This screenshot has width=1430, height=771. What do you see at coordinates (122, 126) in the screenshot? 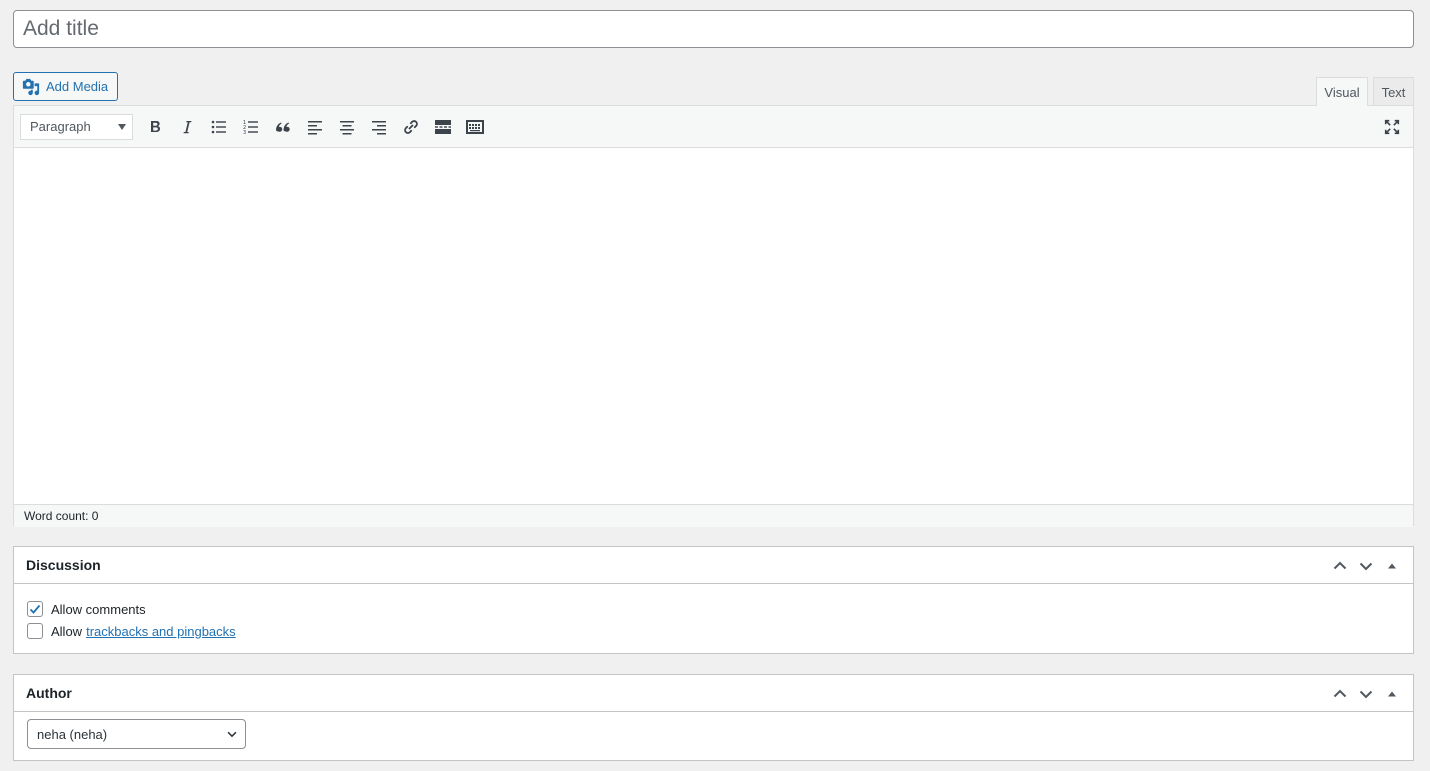
I see `caret-down-icon` at bounding box center [122, 126].